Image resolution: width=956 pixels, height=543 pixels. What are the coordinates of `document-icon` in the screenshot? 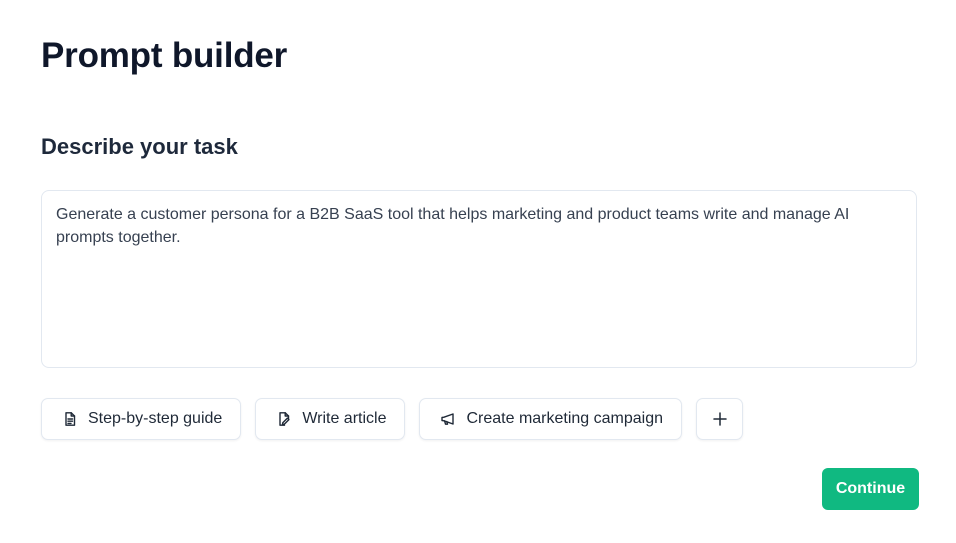 It's located at (70, 419).